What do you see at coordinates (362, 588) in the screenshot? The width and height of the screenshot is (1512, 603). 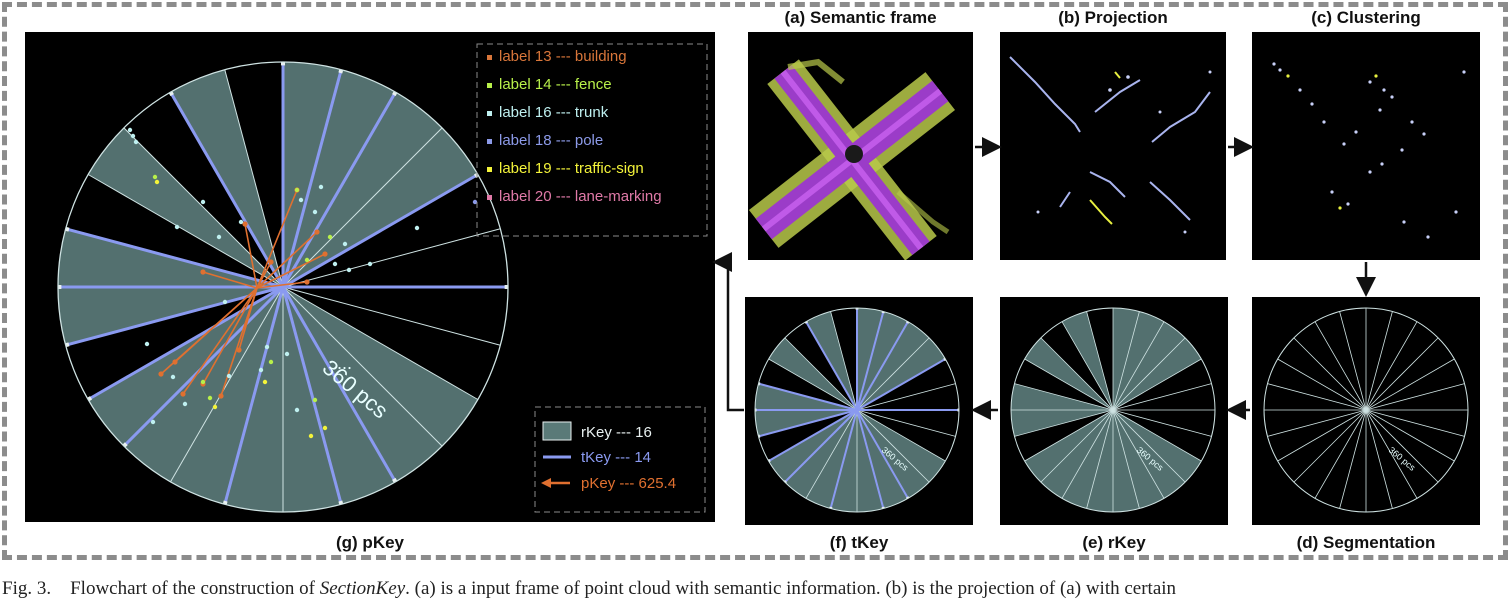 I see `caption-italic: SectionKey` at bounding box center [362, 588].